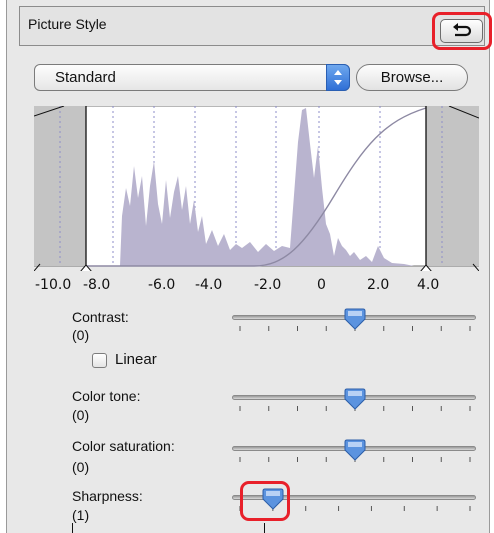 The image size is (494, 533). I want to click on panel-header: Picture Style, so click(252, 26).